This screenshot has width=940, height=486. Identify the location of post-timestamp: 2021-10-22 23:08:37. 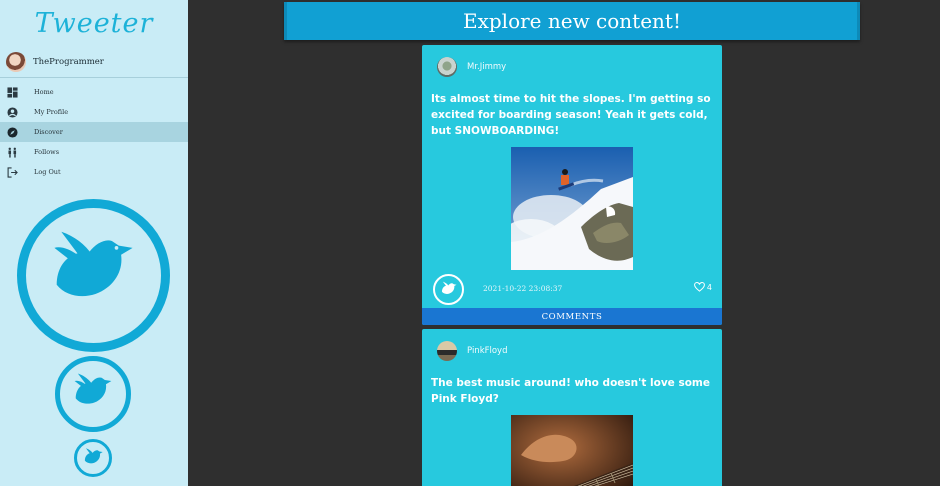
(523, 288).